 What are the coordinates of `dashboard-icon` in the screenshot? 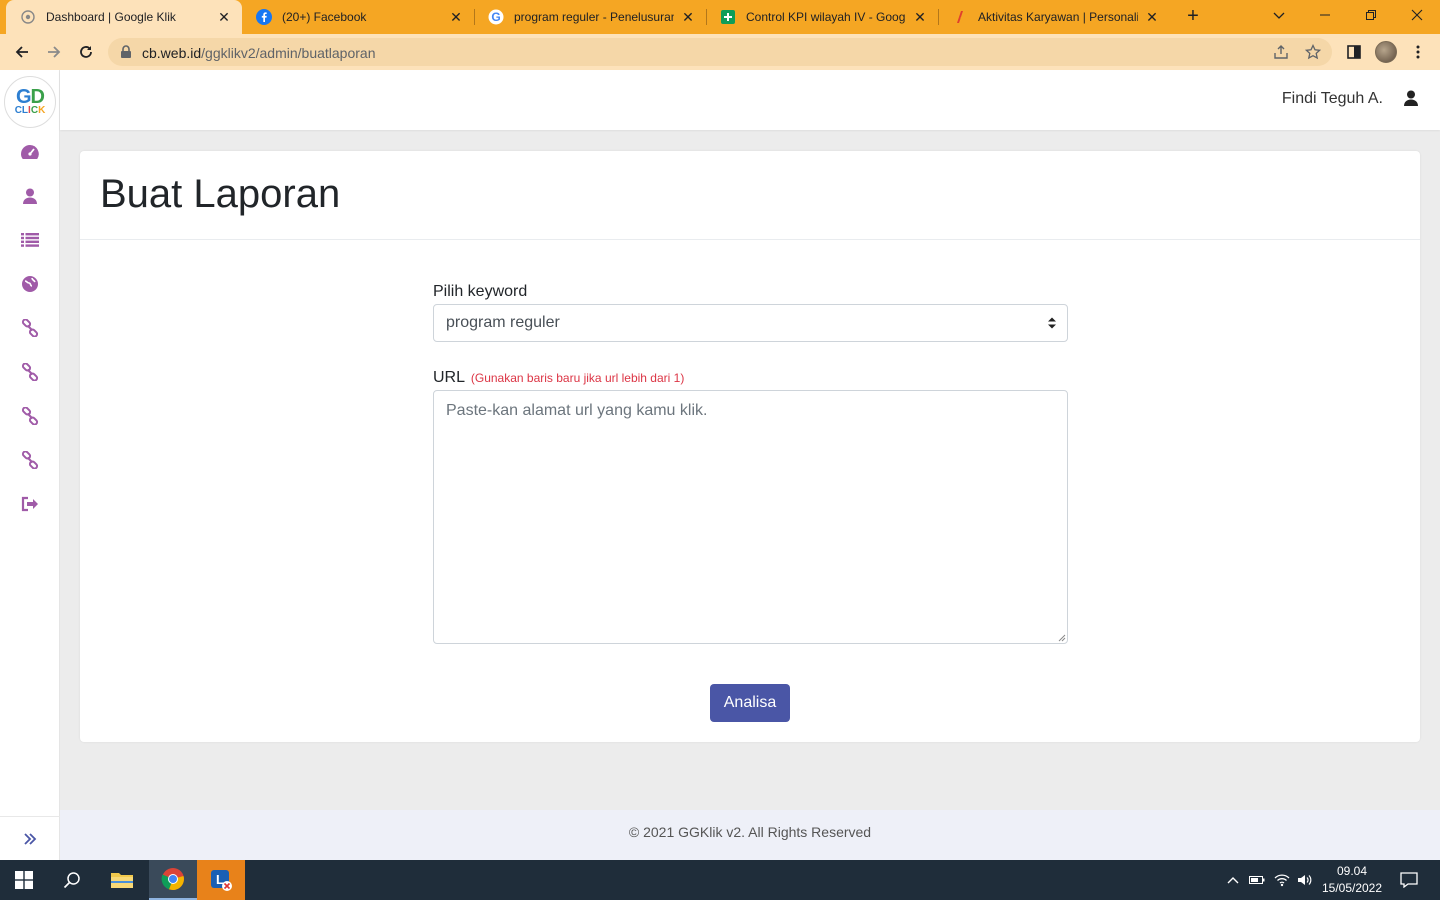 It's located at (30, 152).